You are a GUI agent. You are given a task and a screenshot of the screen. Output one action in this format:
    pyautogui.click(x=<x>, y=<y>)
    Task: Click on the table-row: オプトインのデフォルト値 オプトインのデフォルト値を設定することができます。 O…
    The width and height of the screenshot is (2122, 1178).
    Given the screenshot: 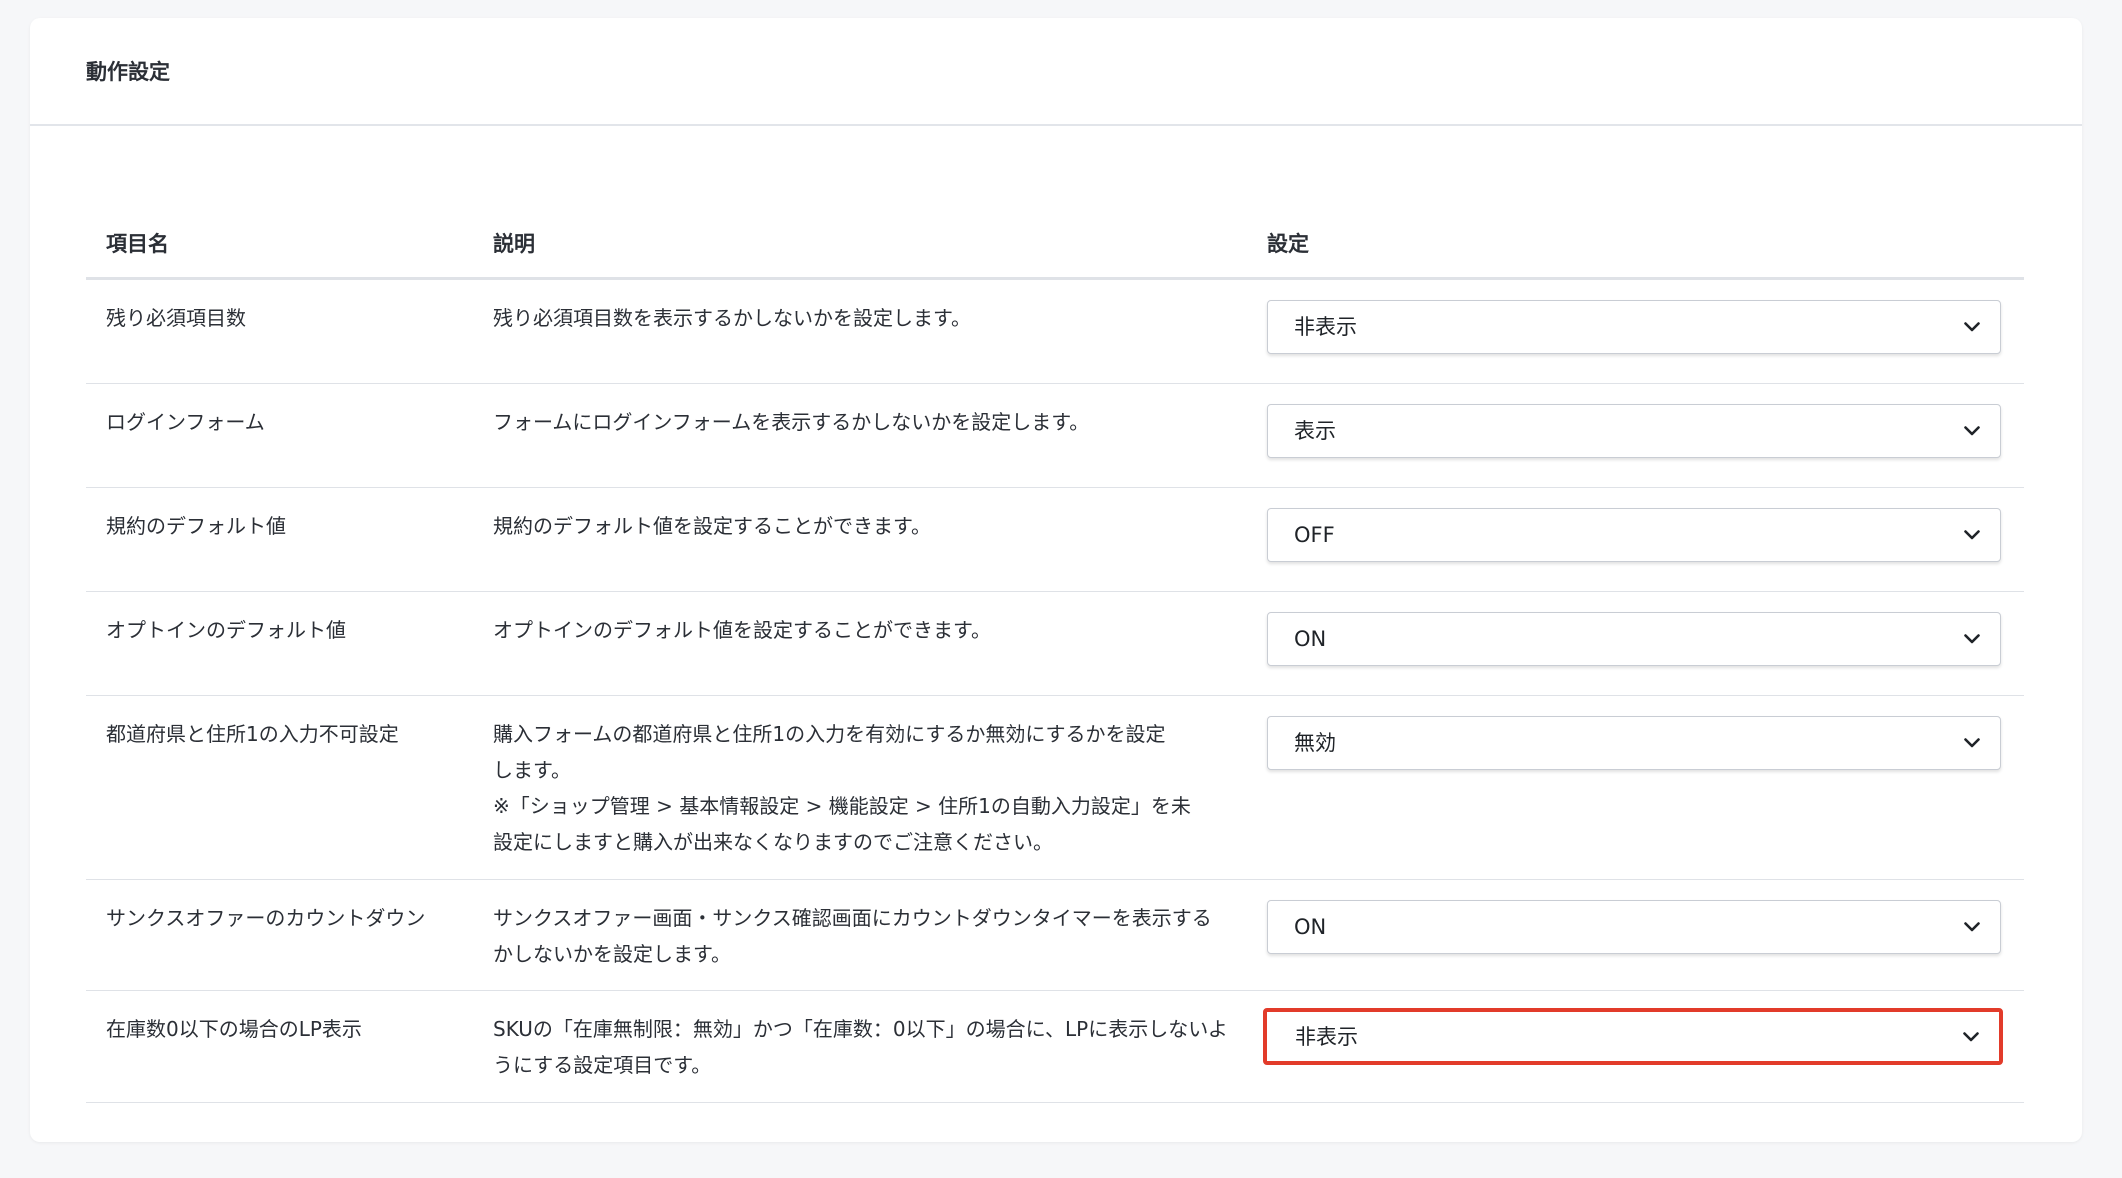 What is the action you would take?
    pyautogui.click(x=1055, y=644)
    